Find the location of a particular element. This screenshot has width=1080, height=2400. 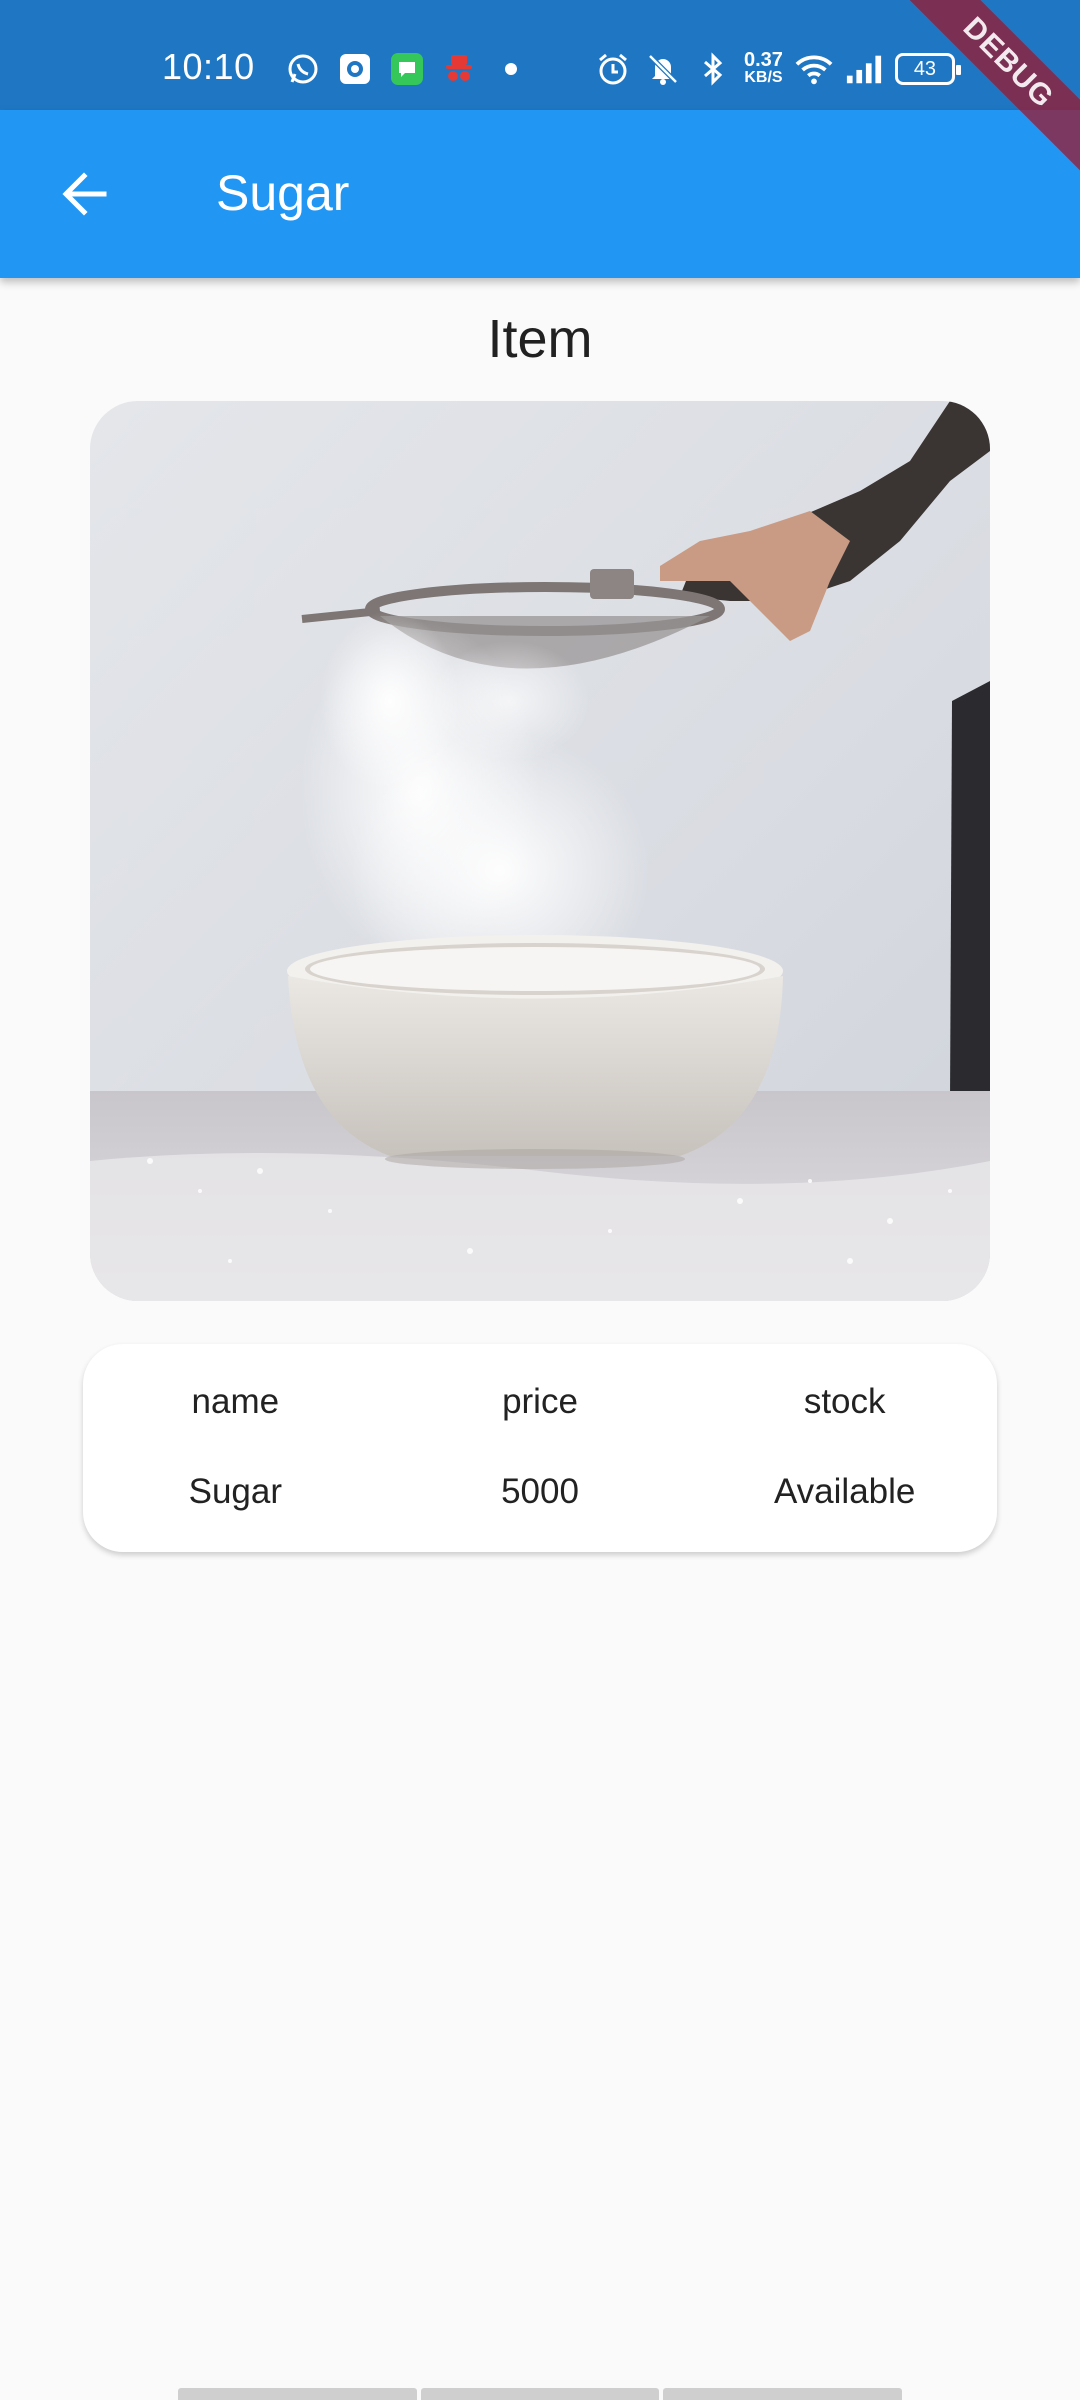

gesture-nav-handle is located at coordinates (540, 2394).